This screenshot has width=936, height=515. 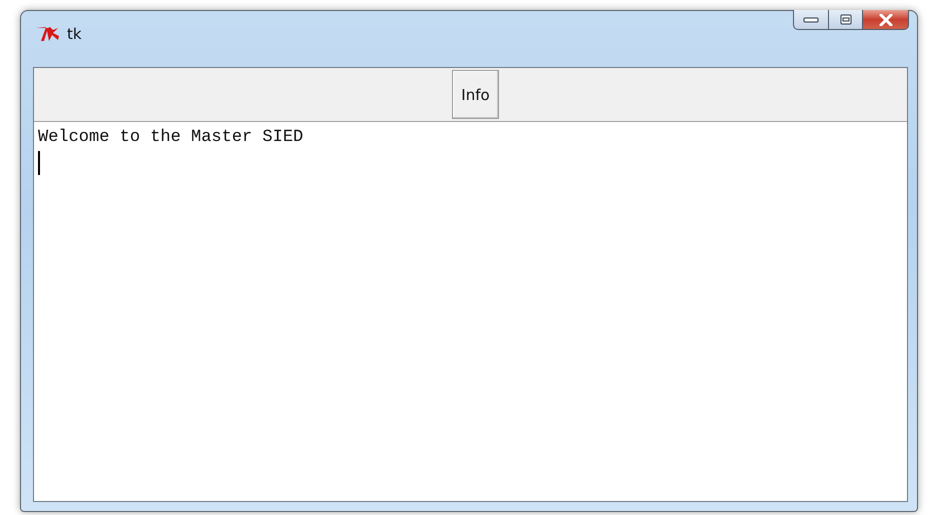 I want to click on minimize-icon, so click(x=811, y=20).